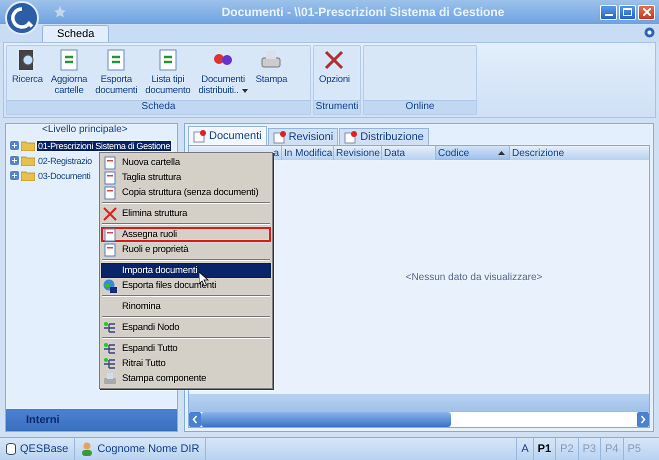 This screenshot has width=659, height=460. What do you see at coordinates (363, 12) in the screenshot?
I see `window-title: Documenti - \\01-Prescrizioni Sistema di Gestione` at bounding box center [363, 12].